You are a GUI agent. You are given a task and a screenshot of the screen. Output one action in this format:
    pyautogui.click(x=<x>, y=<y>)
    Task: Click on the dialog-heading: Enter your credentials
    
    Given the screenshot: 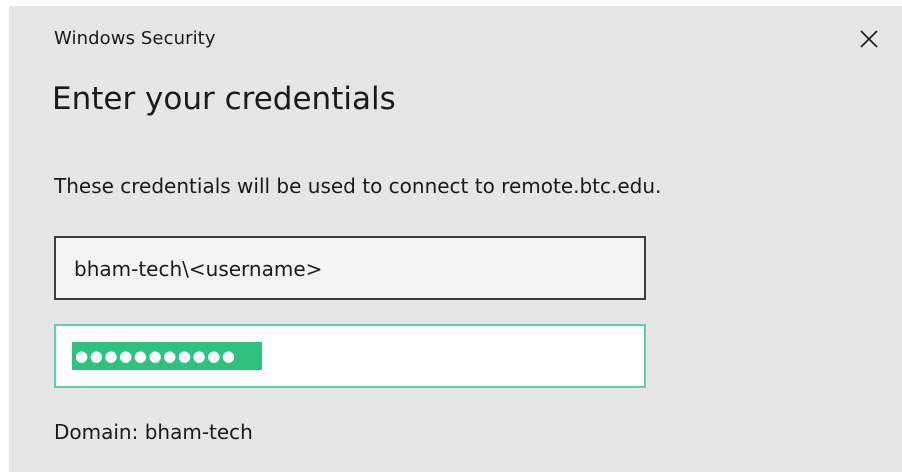 What is the action you would take?
    pyautogui.click(x=224, y=99)
    